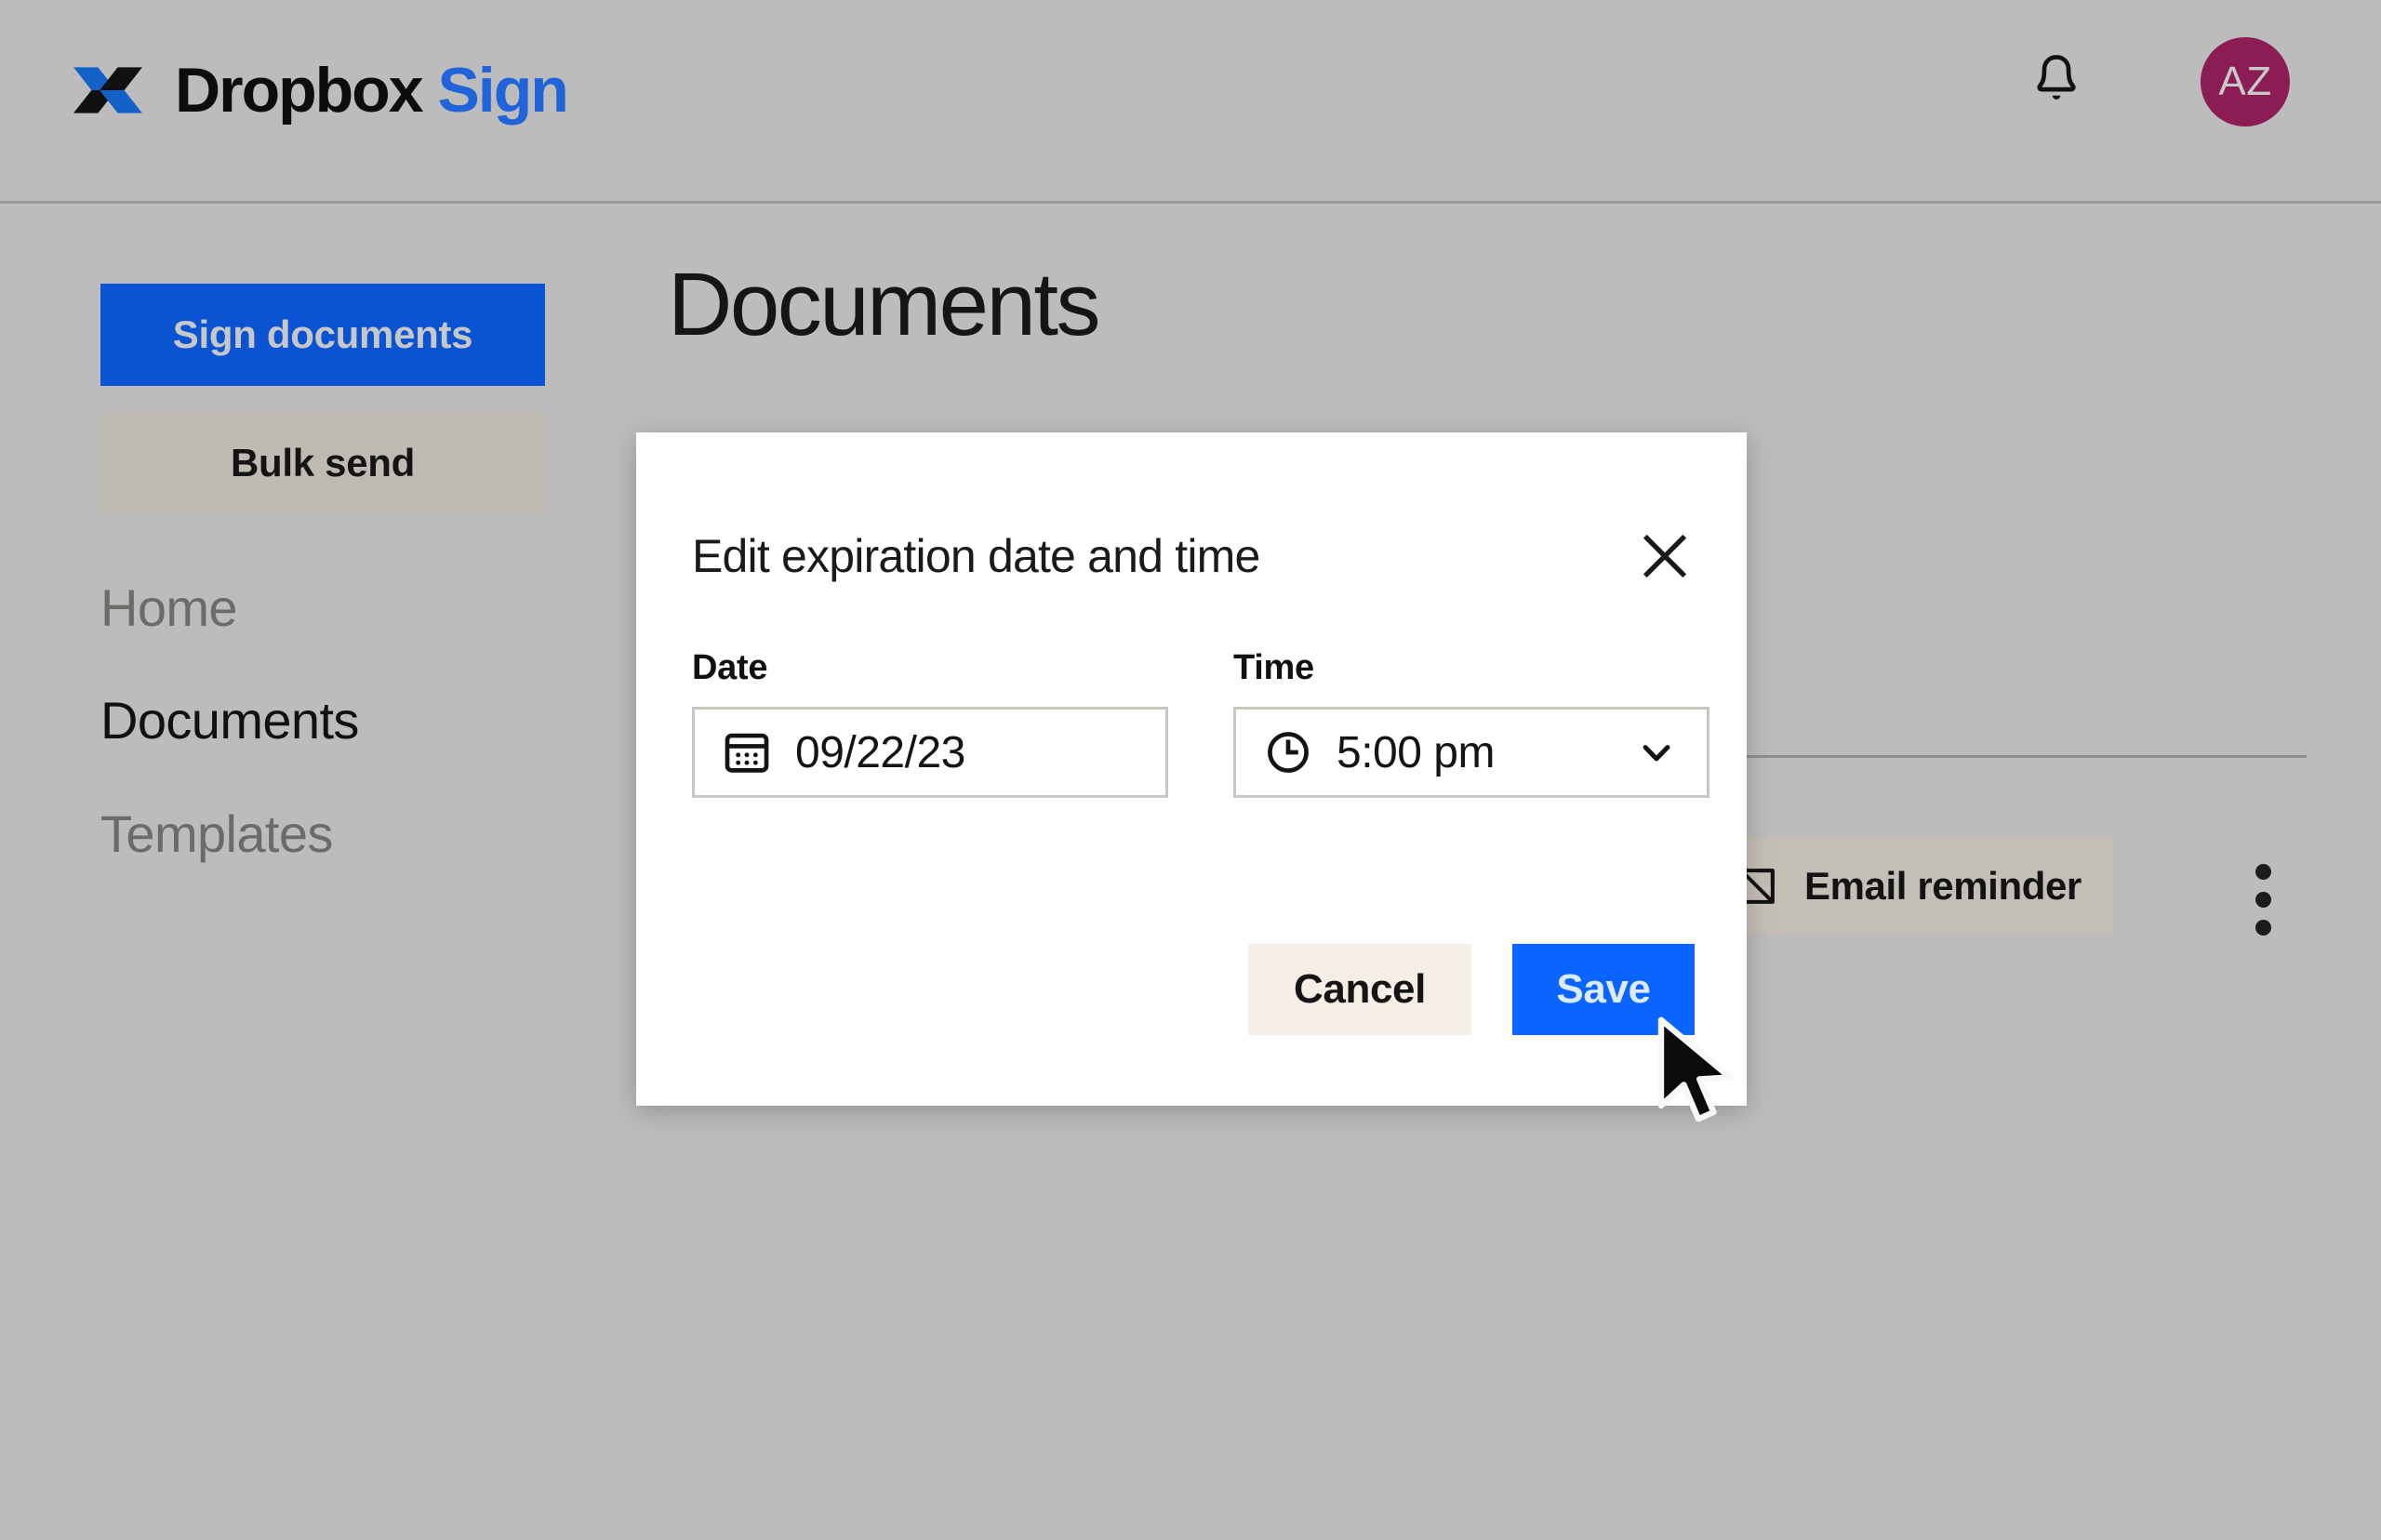  I want to click on date-field-group: Date 09/22/23, so click(930, 723).